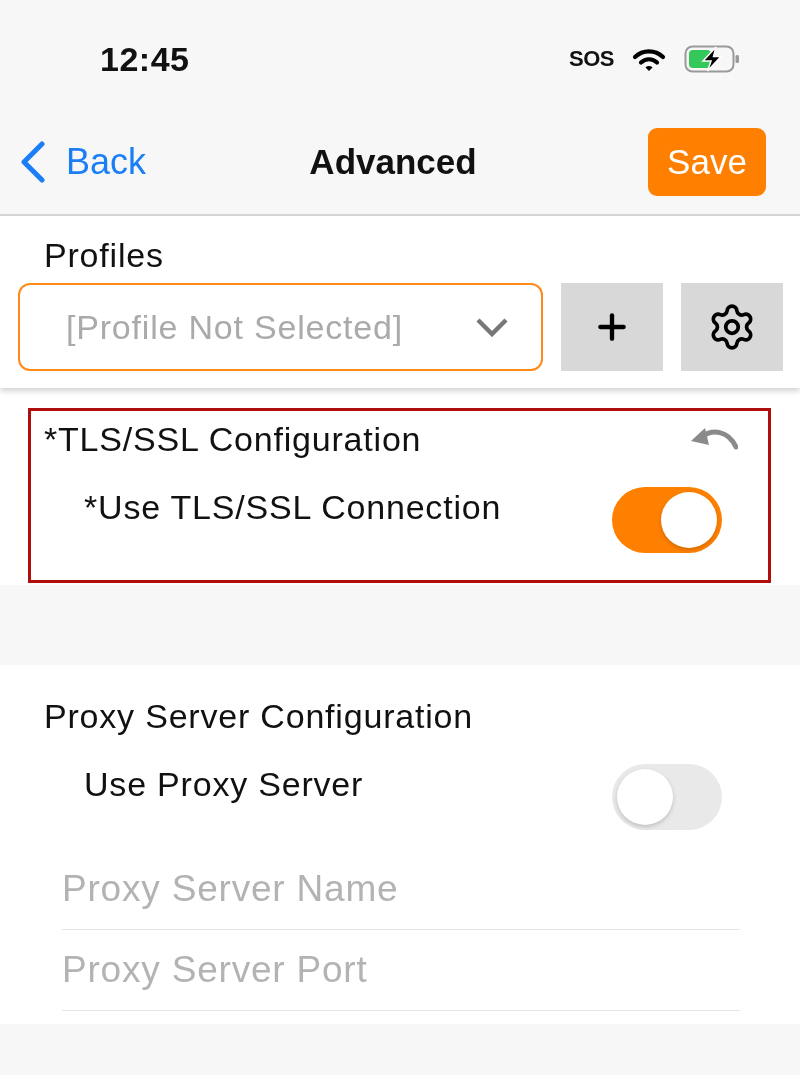 The image size is (800, 1075). I want to click on input-field: Proxy Server Name, so click(401, 889).